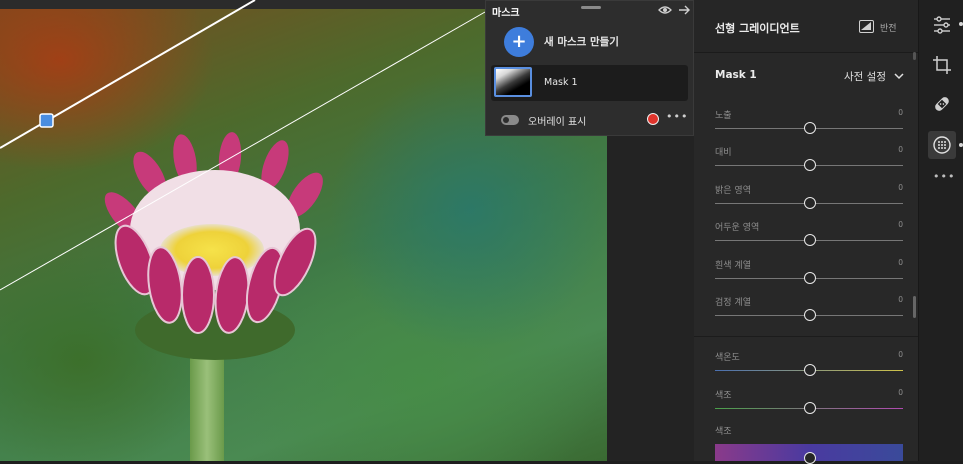 This screenshot has width=963, height=464. What do you see at coordinates (727, 358) in the screenshot?
I see `slider-label: 색온도` at bounding box center [727, 358].